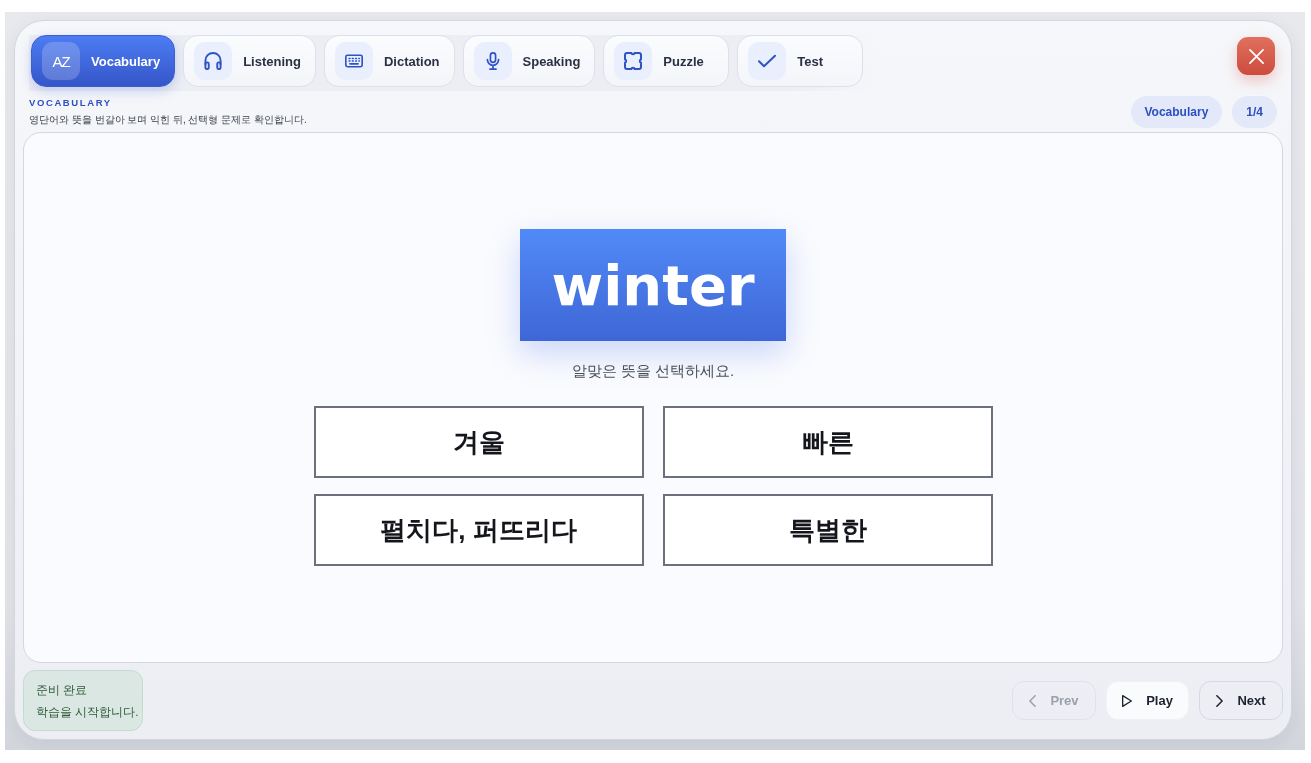  I want to click on headphones-icon, so click(213, 61).